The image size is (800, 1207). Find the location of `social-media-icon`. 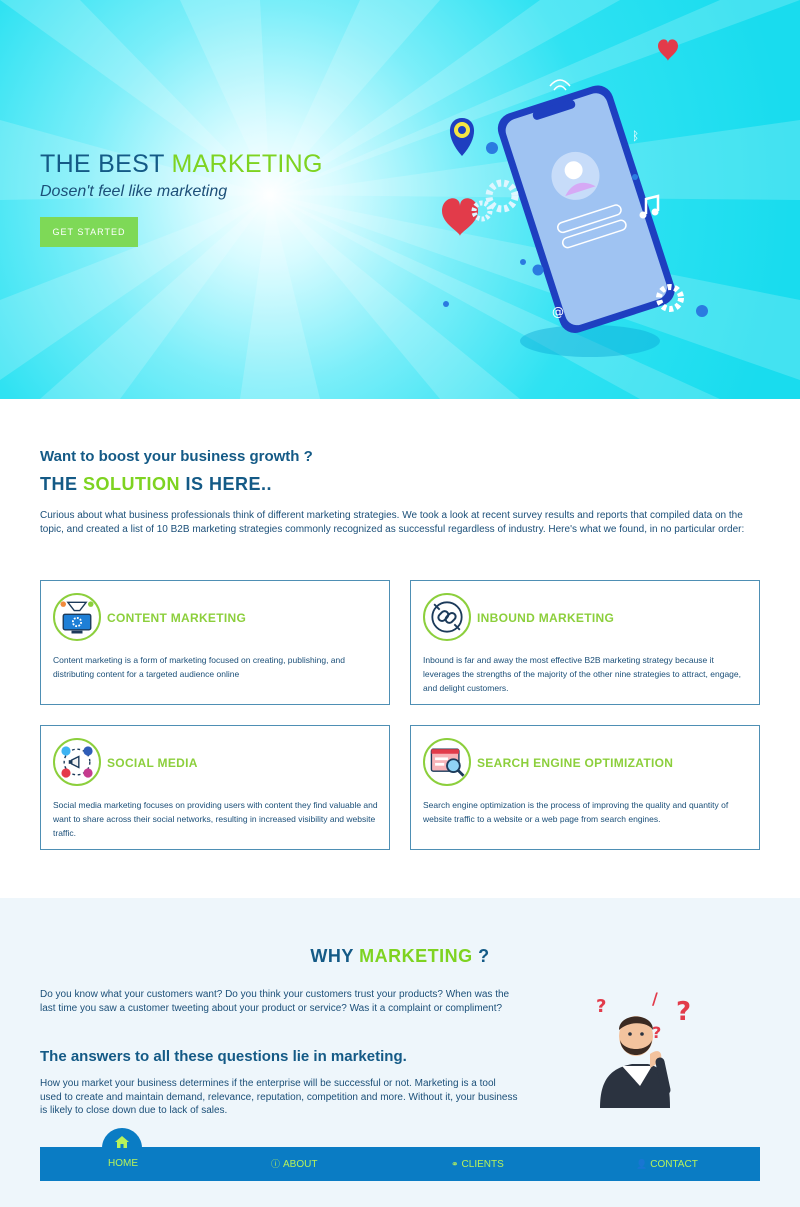

social-media-icon is located at coordinates (77, 762).